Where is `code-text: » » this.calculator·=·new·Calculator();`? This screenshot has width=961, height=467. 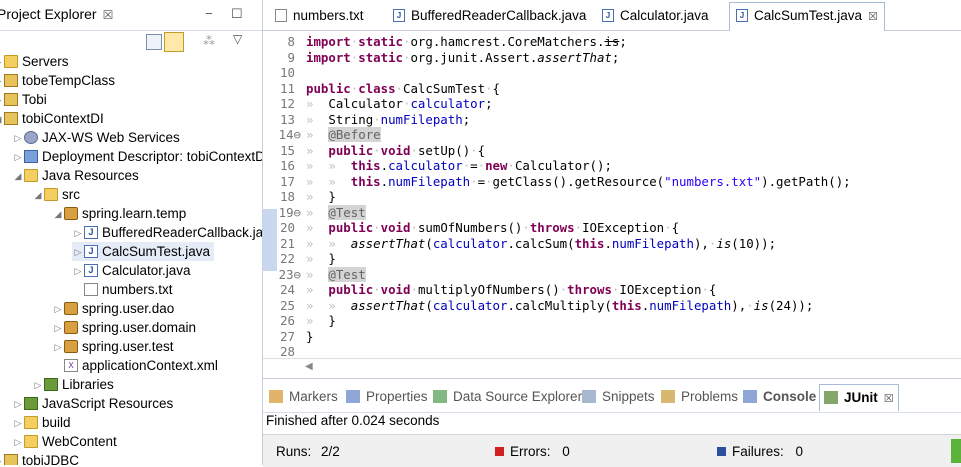
code-text: » » this.calculator·=·new·Calculator(); is located at coordinates (459, 165).